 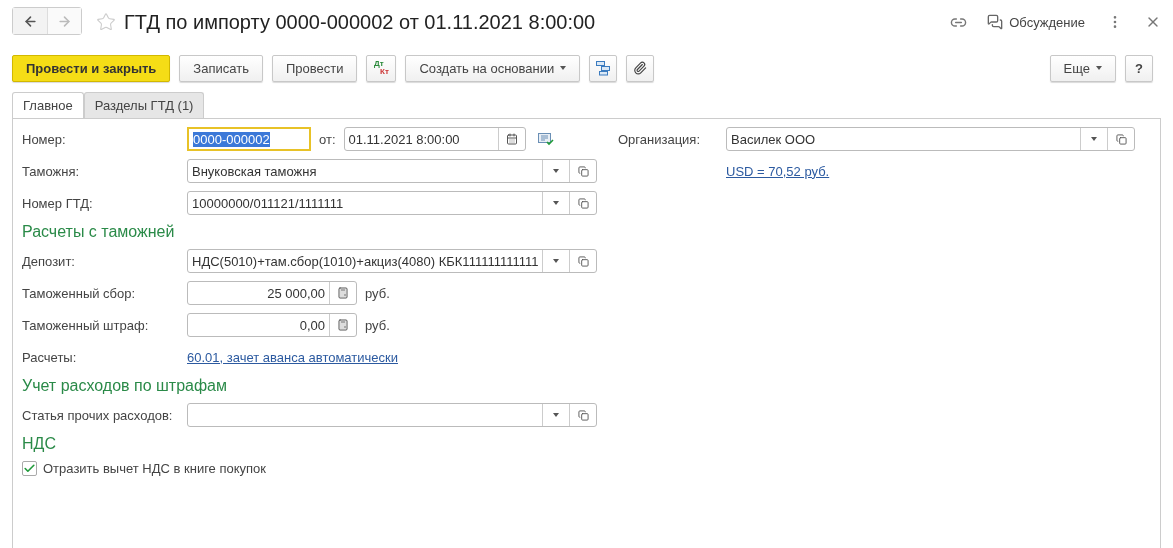 I want to click on field-label: Номер:, so click(x=44, y=139).